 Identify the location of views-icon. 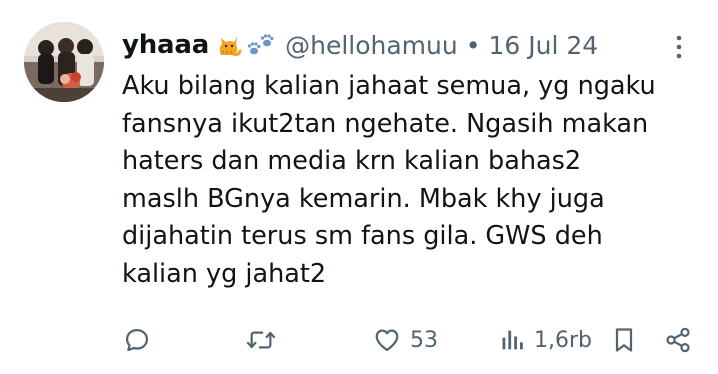
(513, 340).